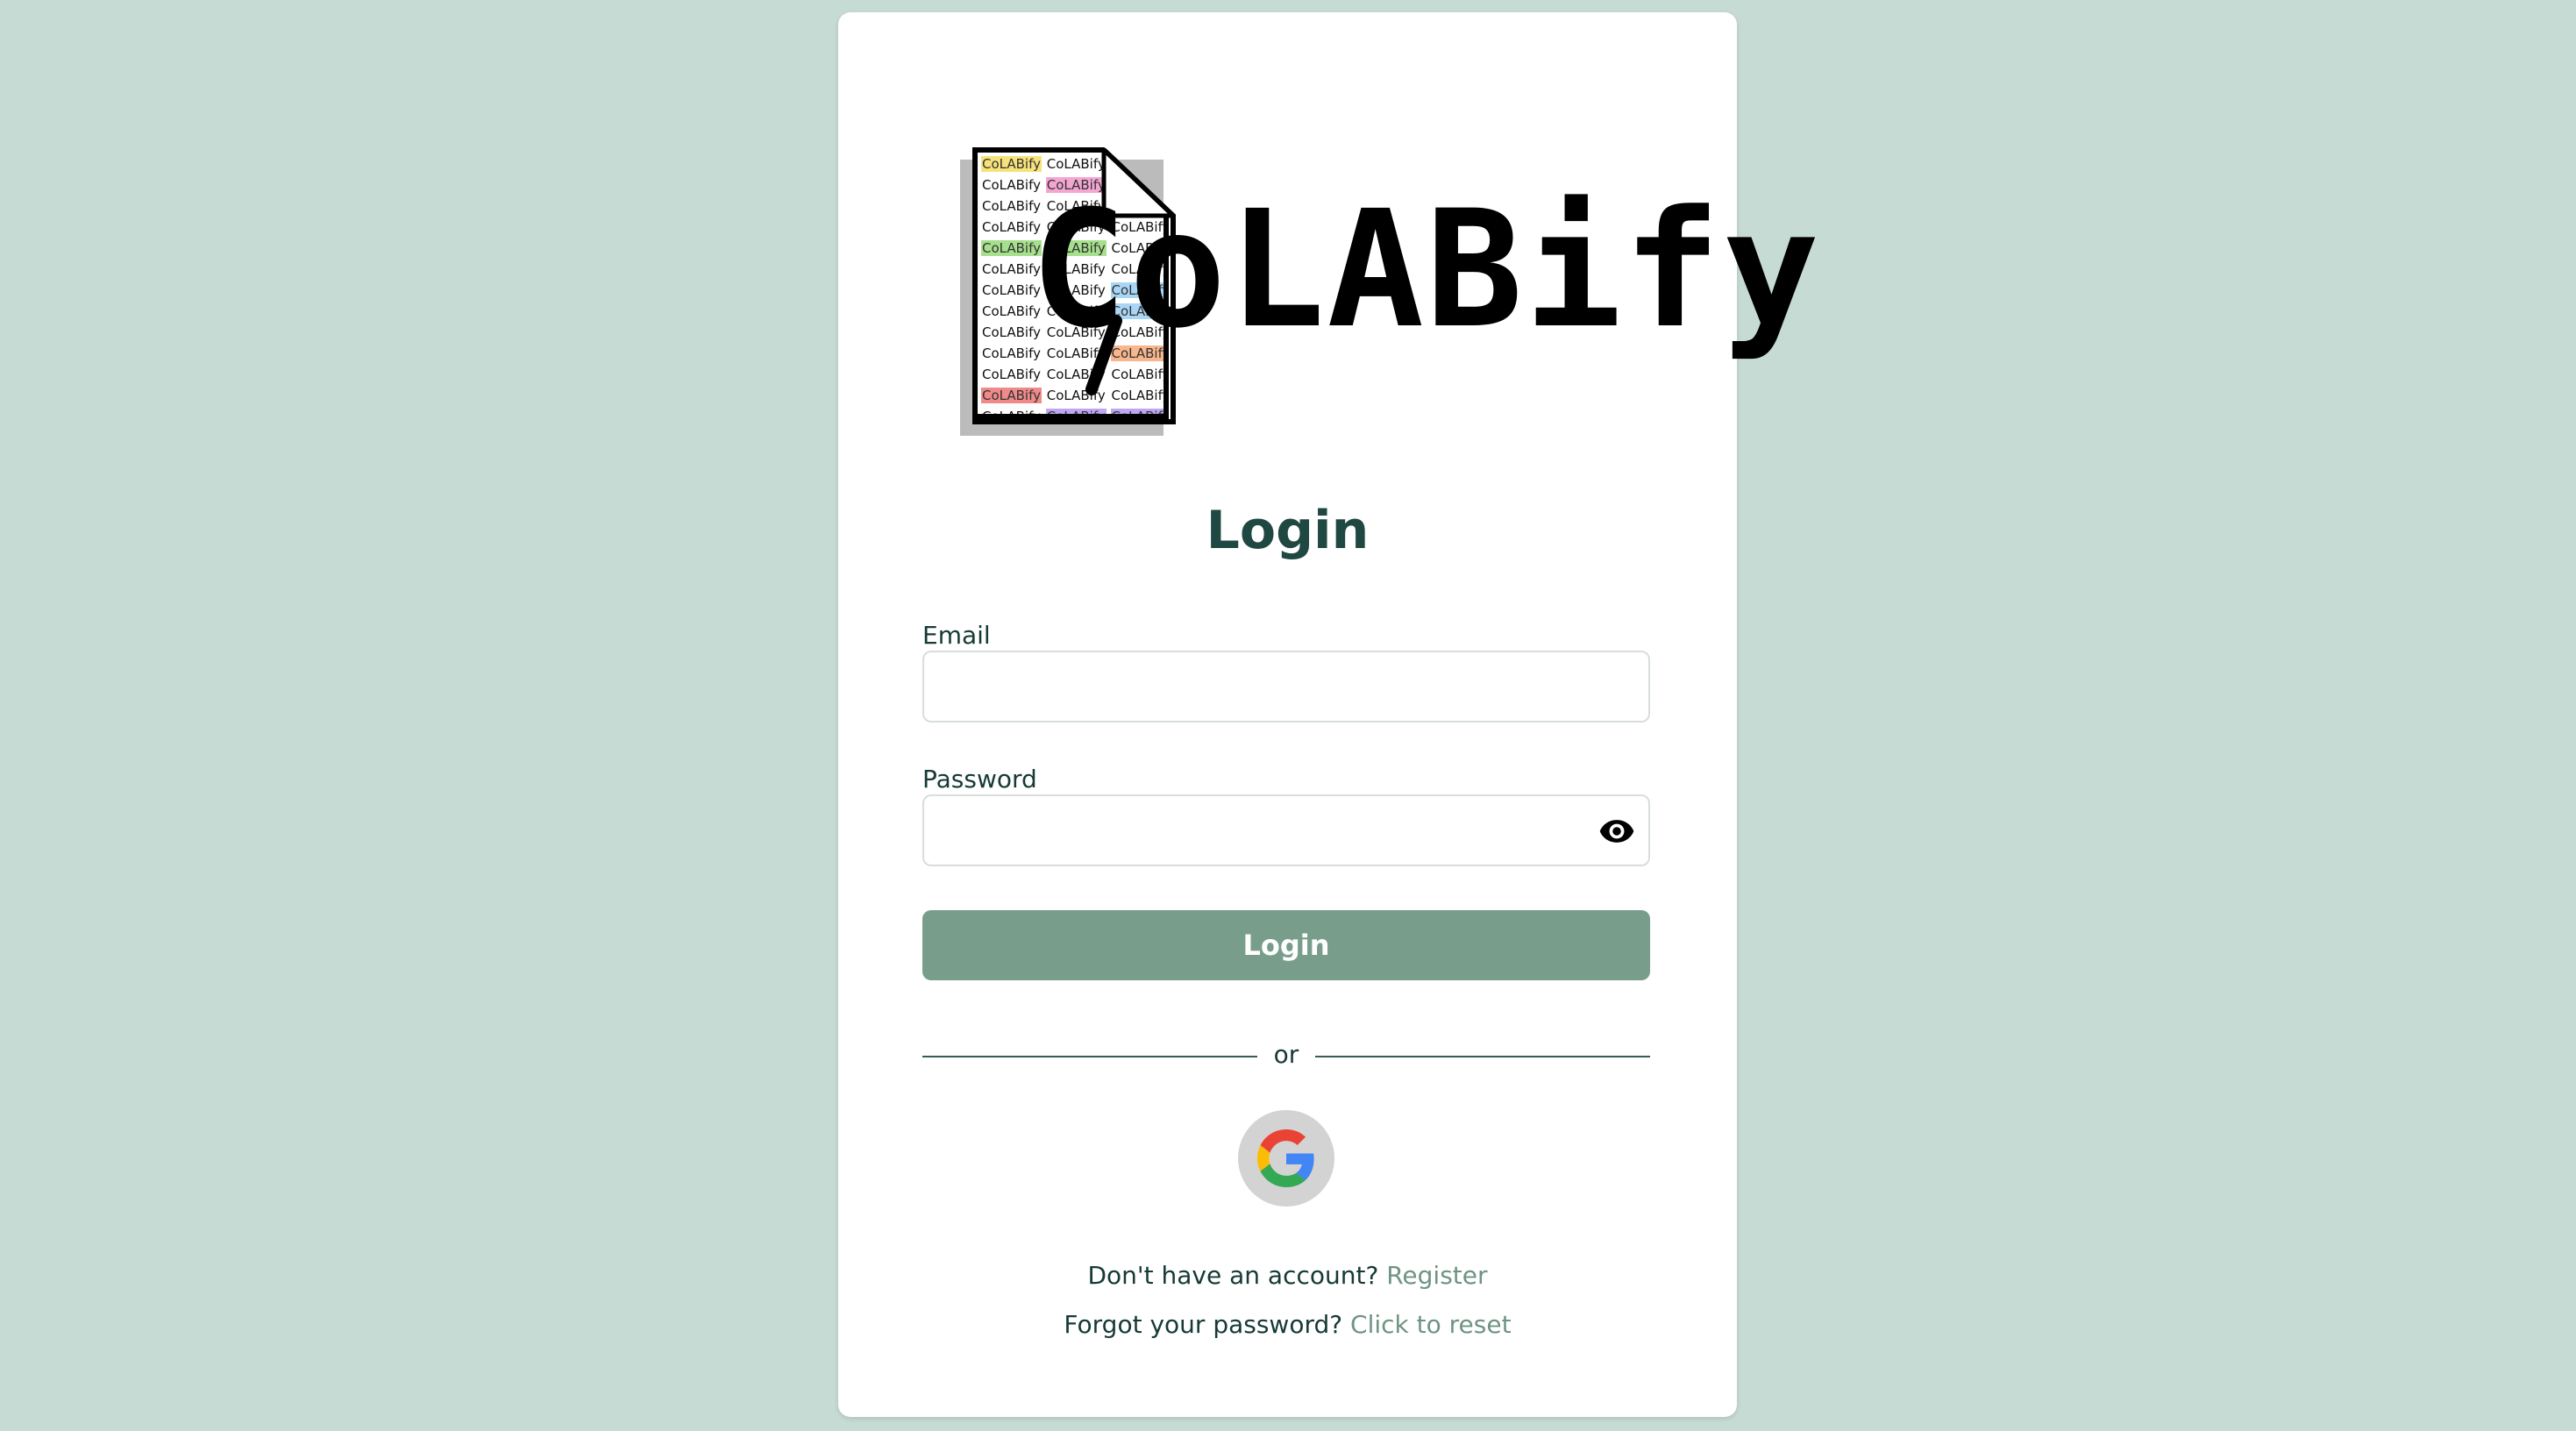  I want to click on password-label: Password, so click(979, 779).